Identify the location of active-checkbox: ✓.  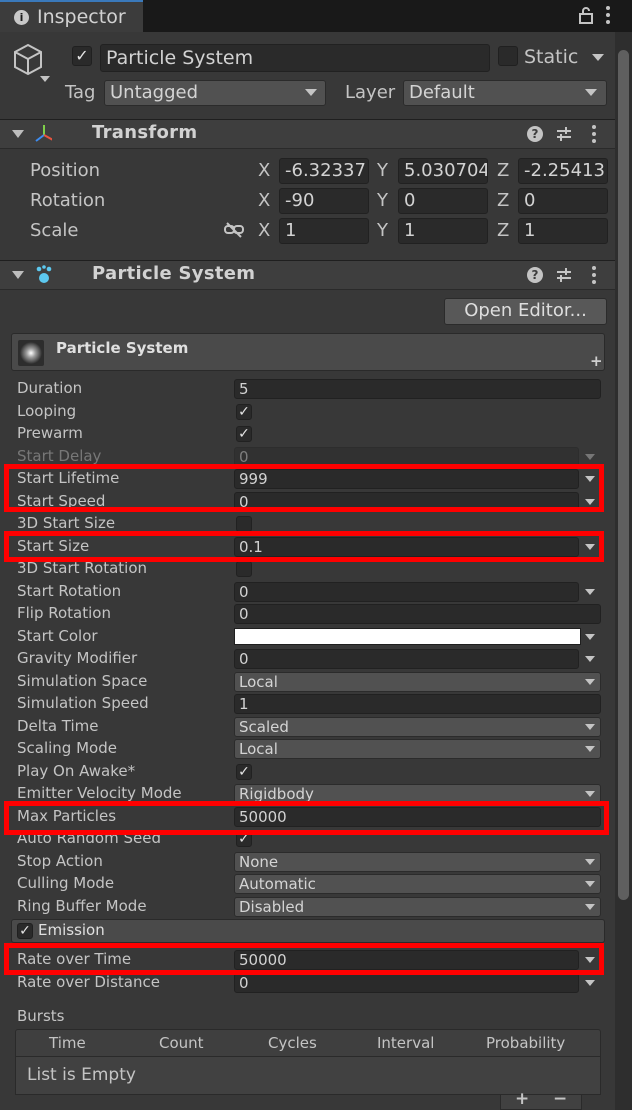
(82, 56).